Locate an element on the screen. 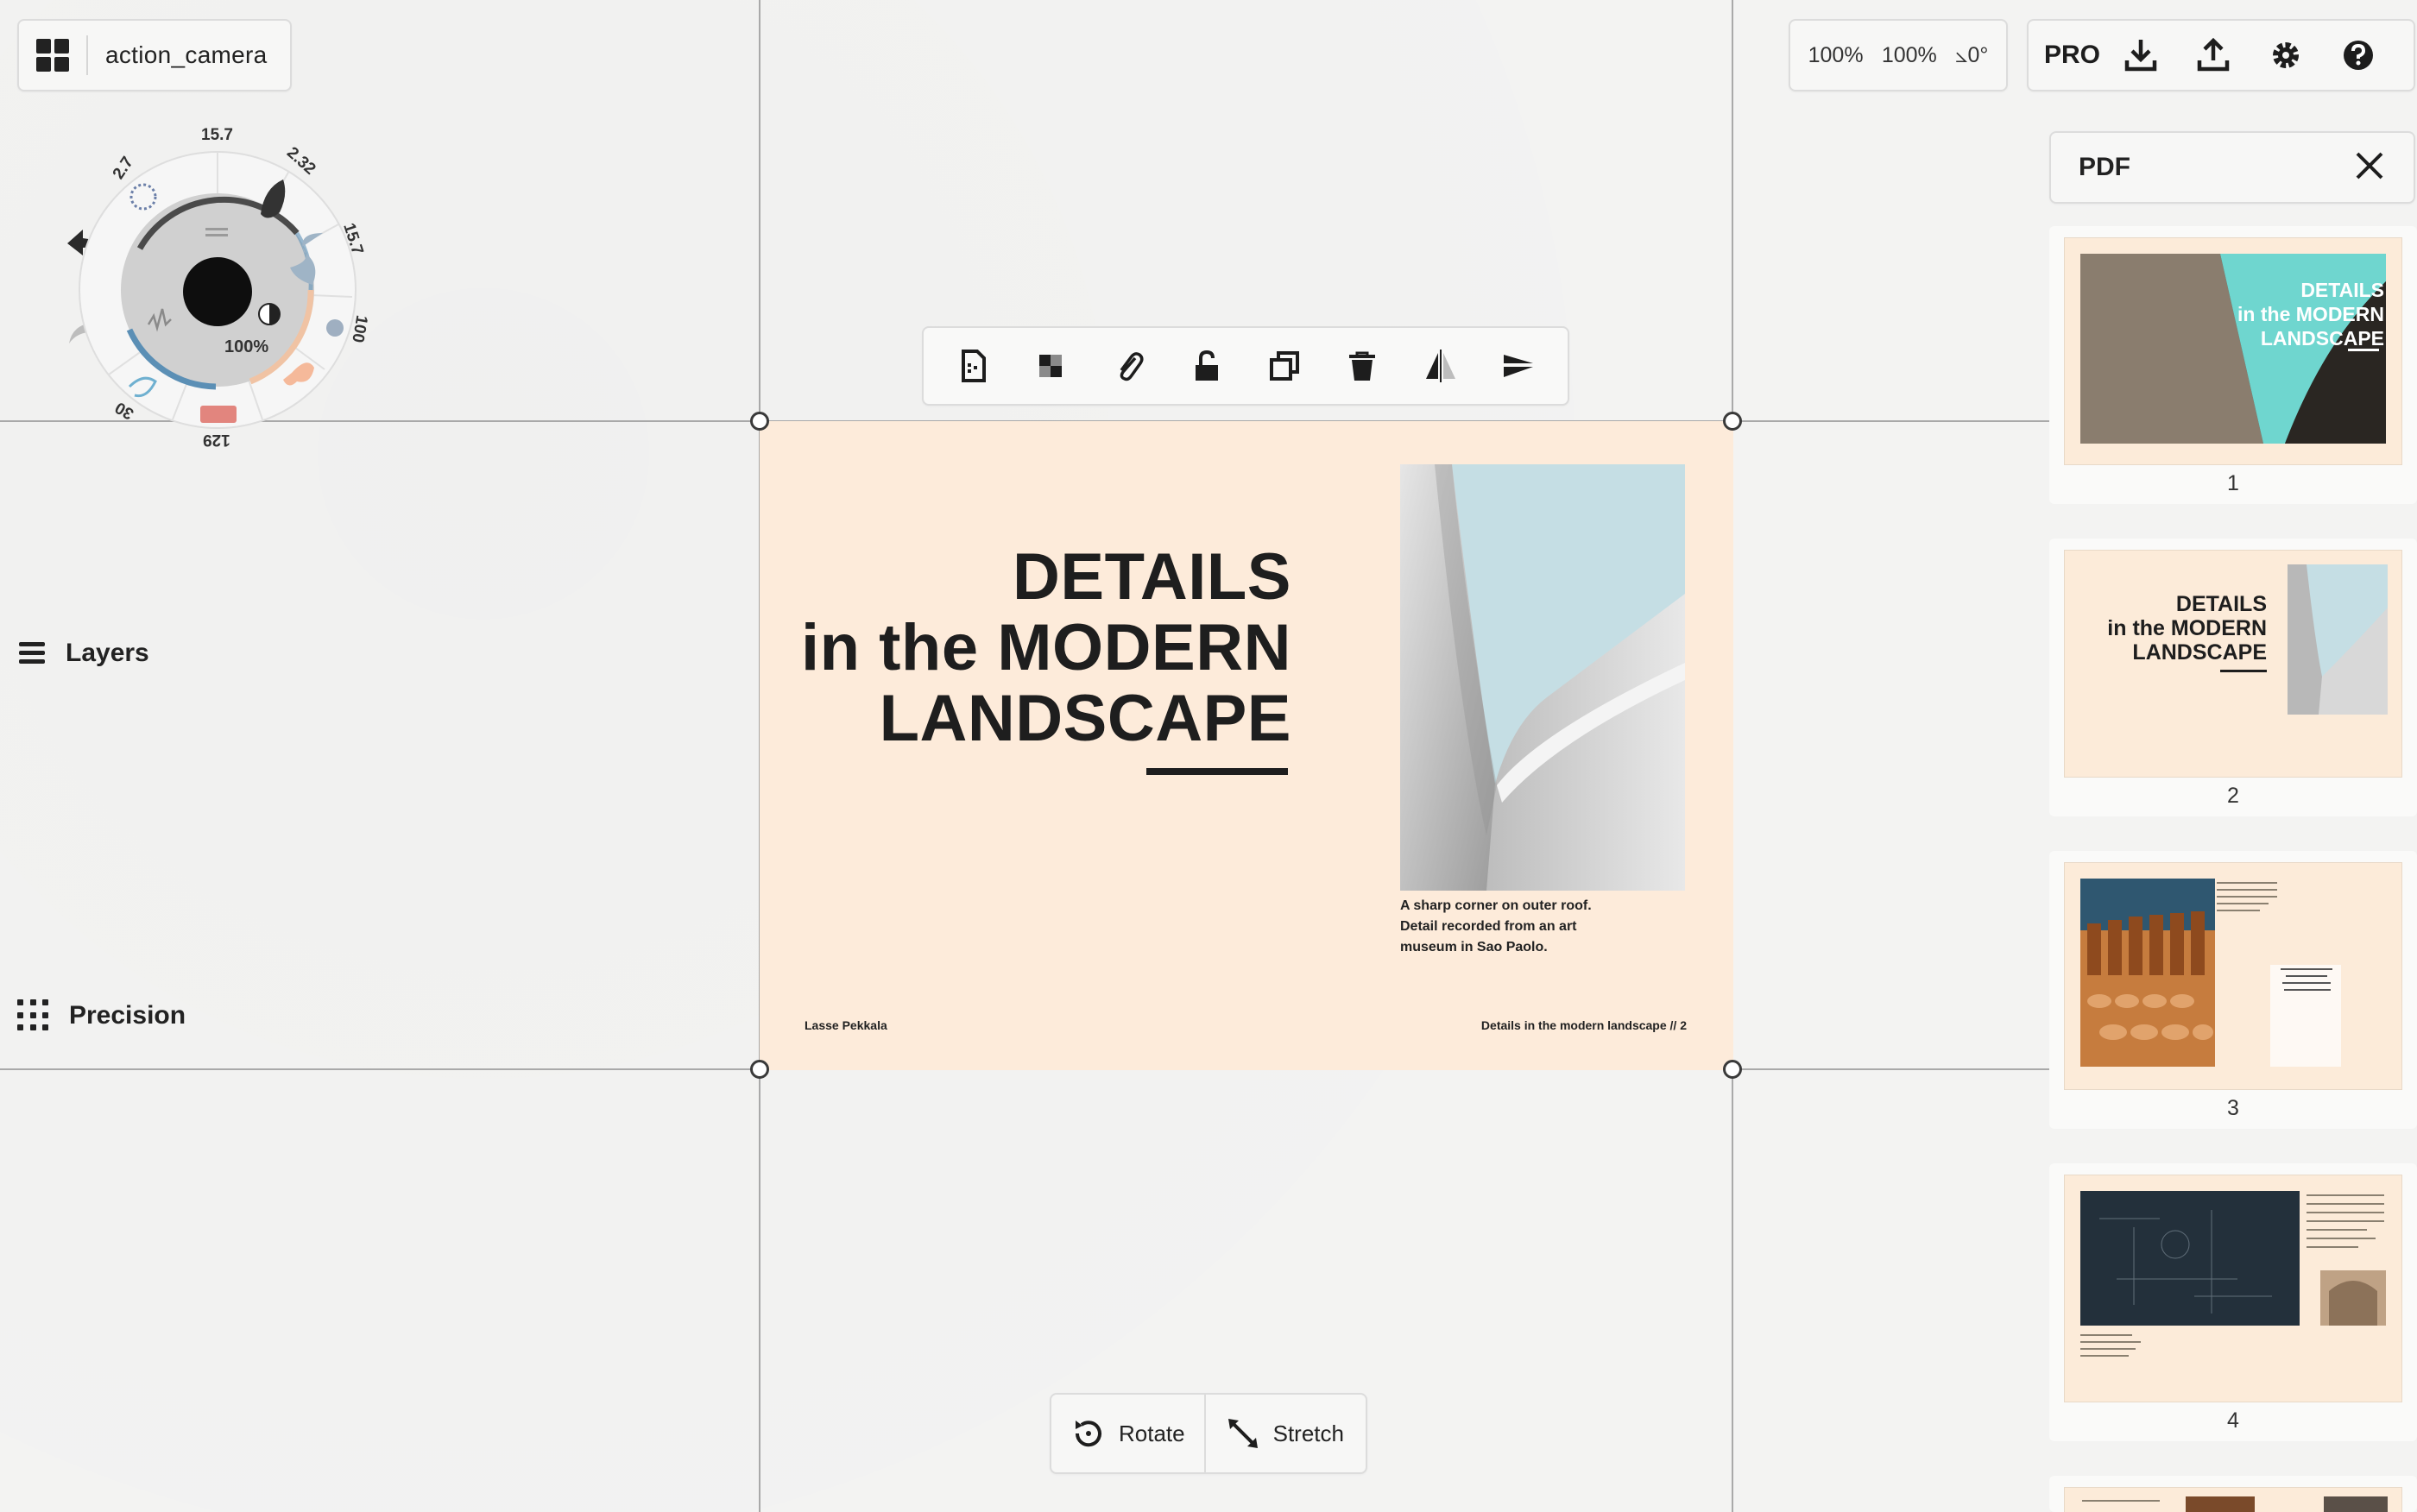 The width and height of the screenshot is (2417, 1512). pdf-file-icon is located at coordinates (974, 366).